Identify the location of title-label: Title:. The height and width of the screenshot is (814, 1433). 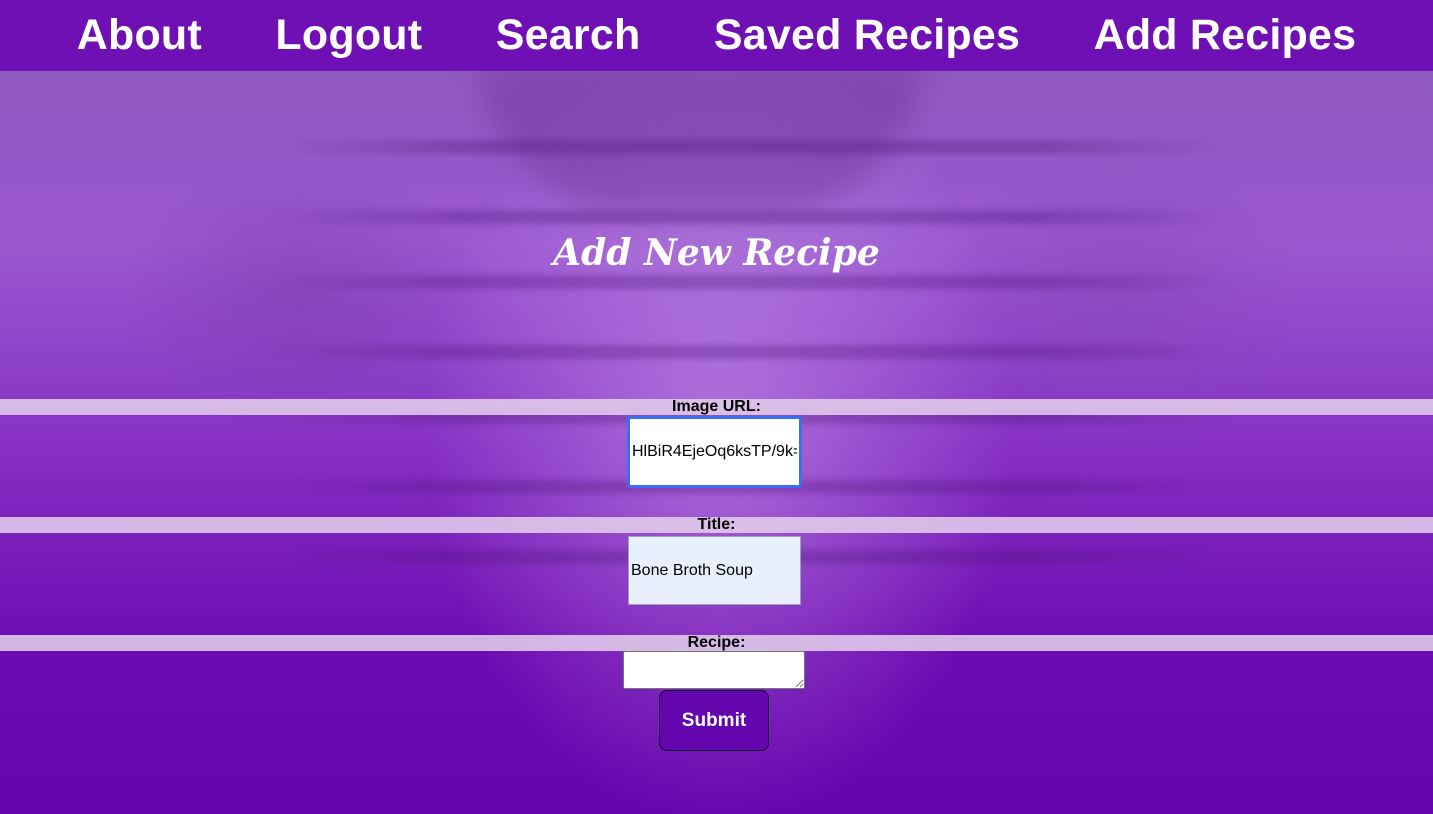
(716, 525).